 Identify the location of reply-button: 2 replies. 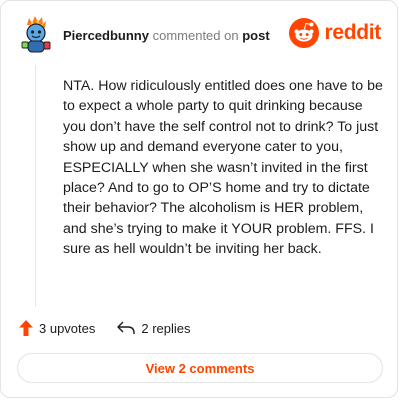
(154, 328).